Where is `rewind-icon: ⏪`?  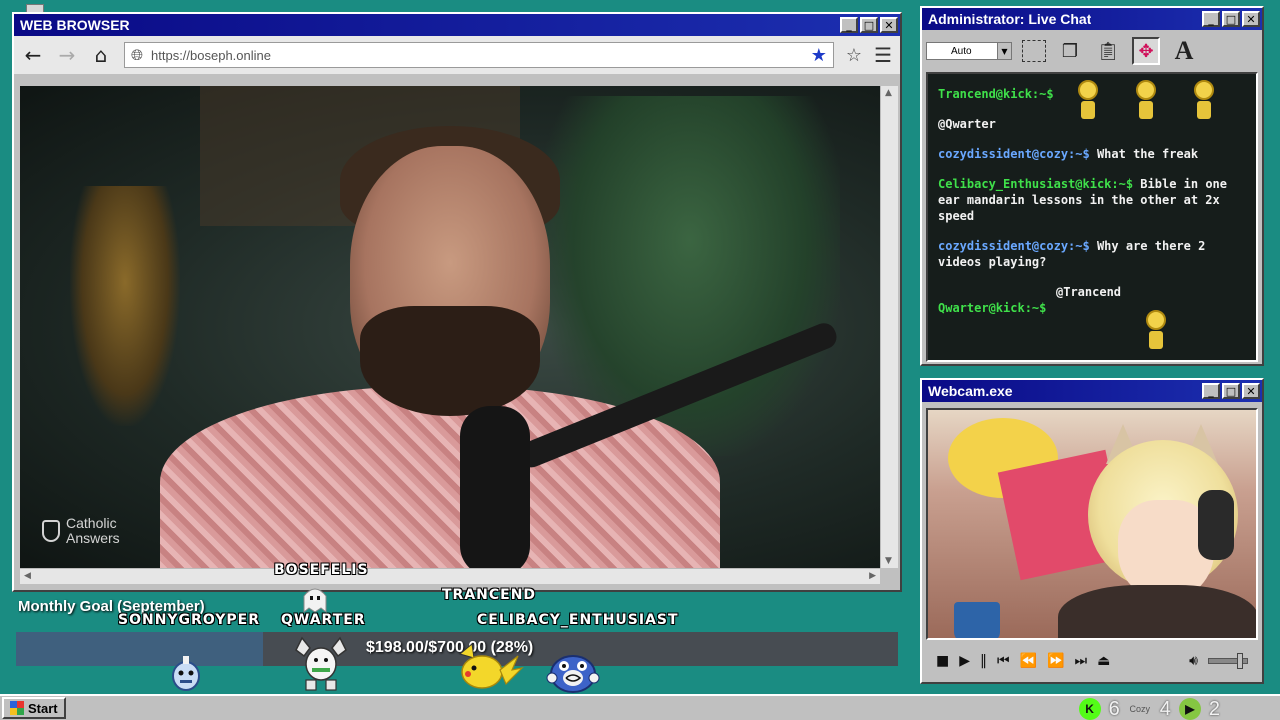 rewind-icon: ⏪ is located at coordinates (1028, 661).